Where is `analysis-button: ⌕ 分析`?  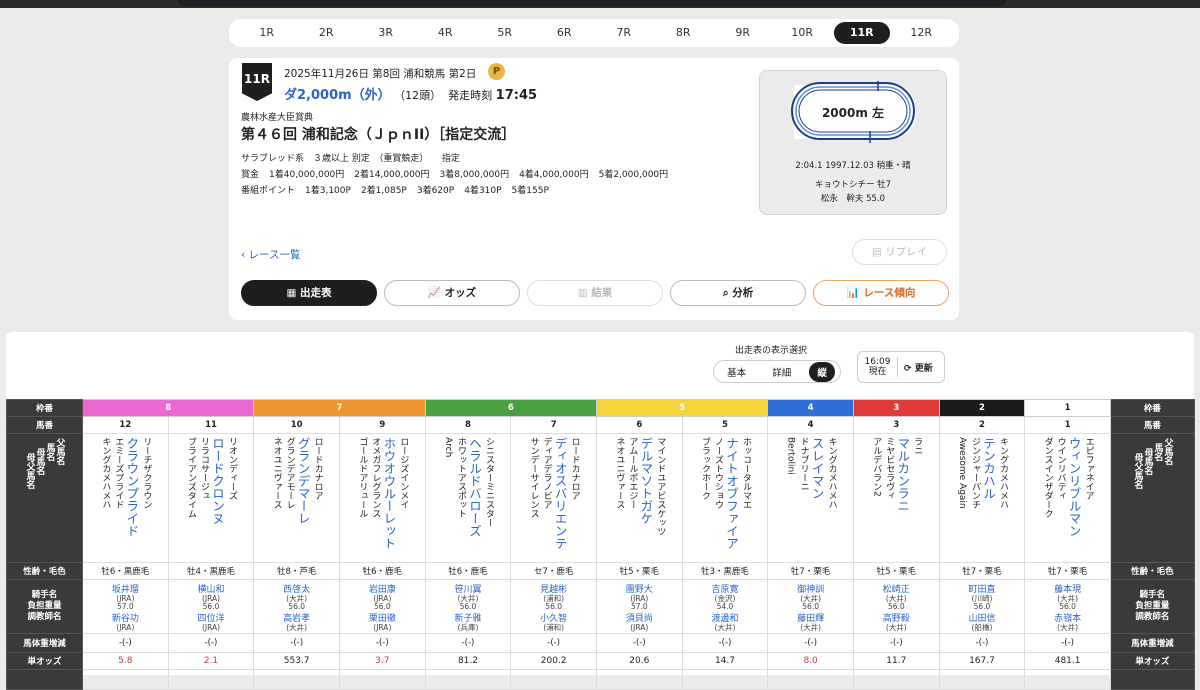 analysis-button: ⌕ 分析 is located at coordinates (738, 293).